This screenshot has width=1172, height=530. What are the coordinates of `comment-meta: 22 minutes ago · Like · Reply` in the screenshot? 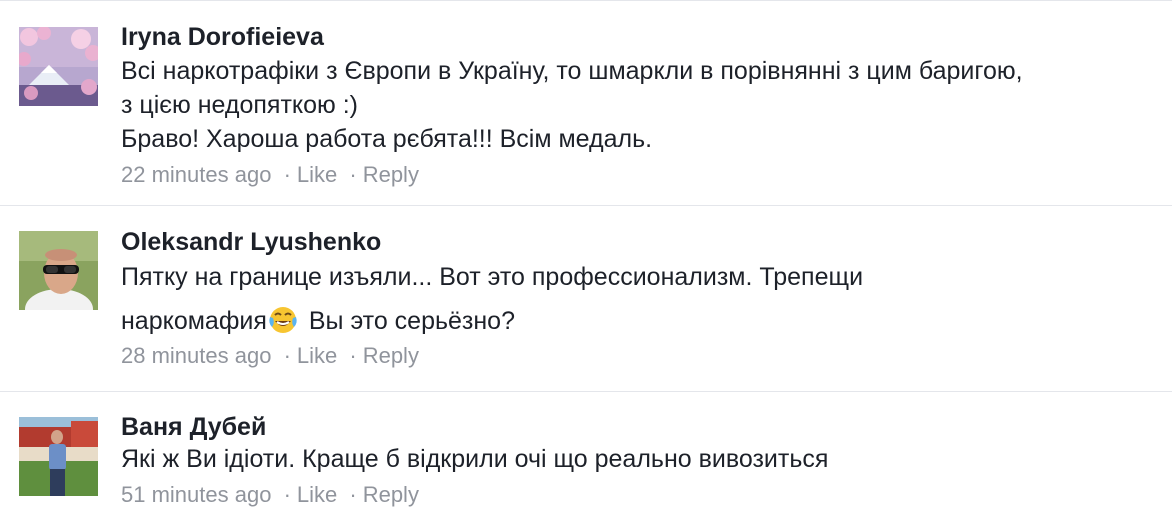 It's located at (646, 175).